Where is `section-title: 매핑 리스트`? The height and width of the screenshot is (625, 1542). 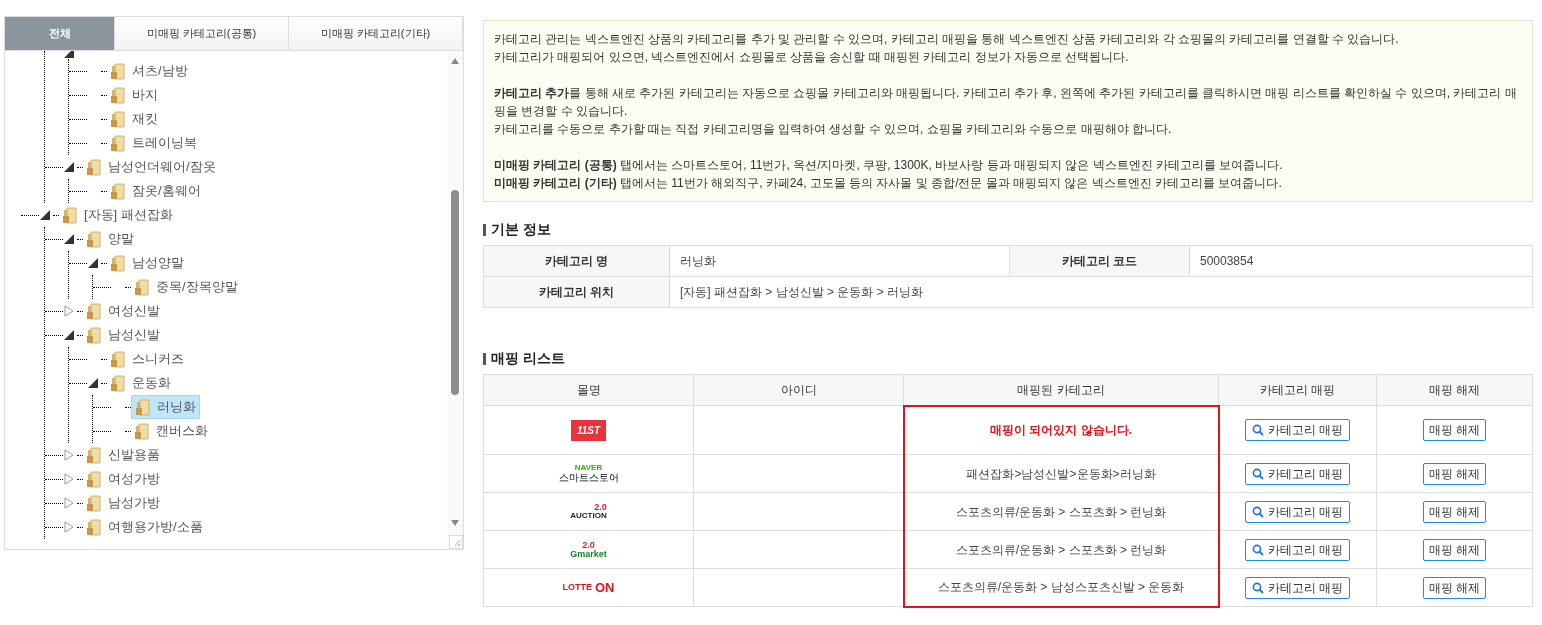
section-title: 매핑 리스트 is located at coordinates (528, 358).